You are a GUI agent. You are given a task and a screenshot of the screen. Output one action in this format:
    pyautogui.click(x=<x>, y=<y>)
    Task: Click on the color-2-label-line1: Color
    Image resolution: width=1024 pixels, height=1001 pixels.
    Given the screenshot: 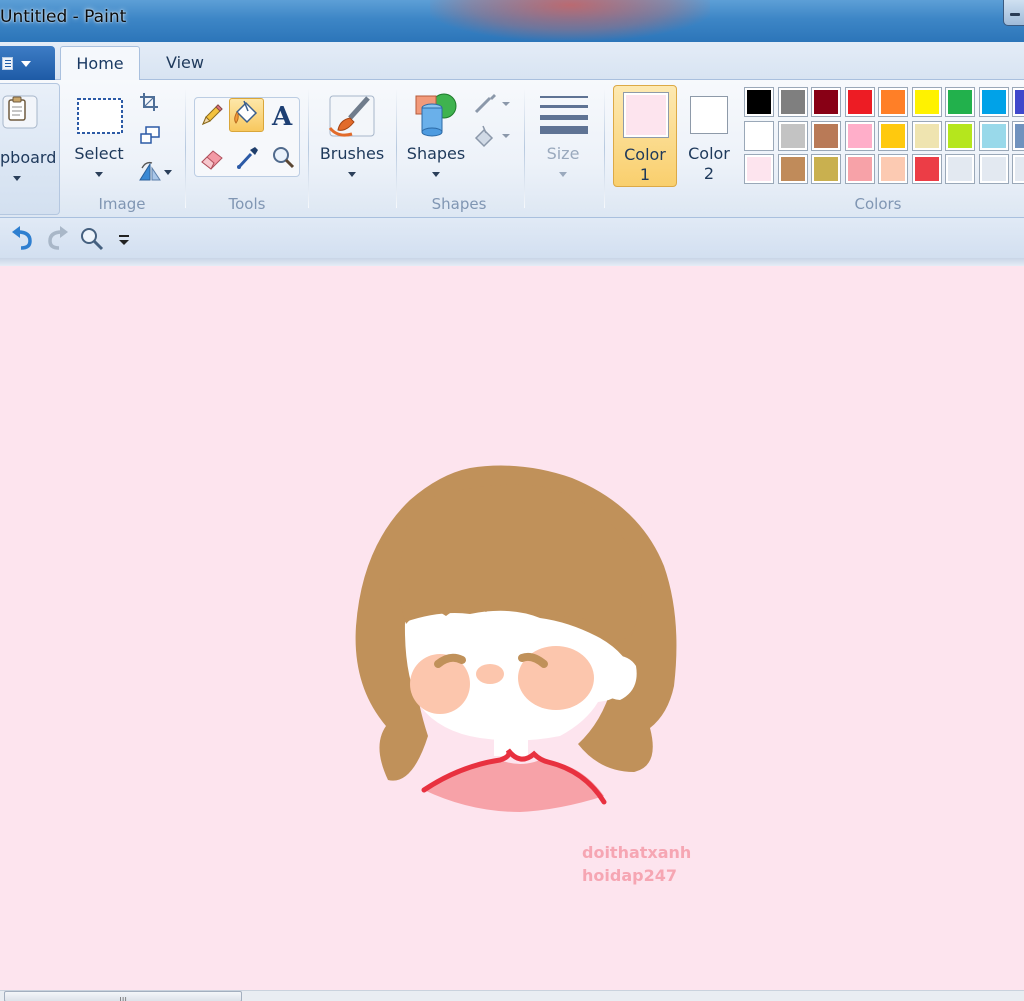 What is the action you would take?
    pyautogui.click(x=709, y=153)
    